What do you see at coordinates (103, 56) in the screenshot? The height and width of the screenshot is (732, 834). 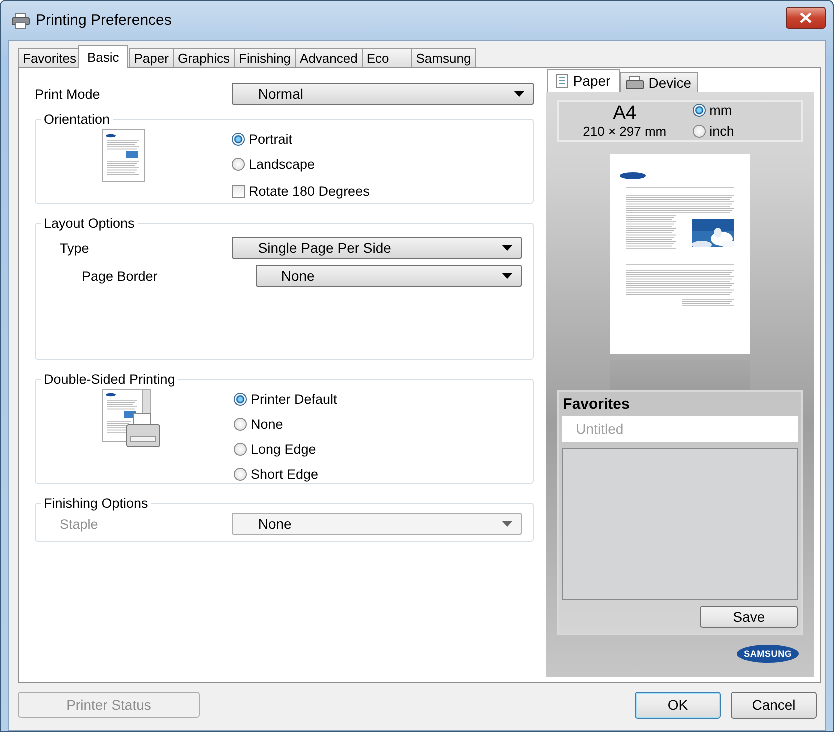 I see `tab: Basic` at bounding box center [103, 56].